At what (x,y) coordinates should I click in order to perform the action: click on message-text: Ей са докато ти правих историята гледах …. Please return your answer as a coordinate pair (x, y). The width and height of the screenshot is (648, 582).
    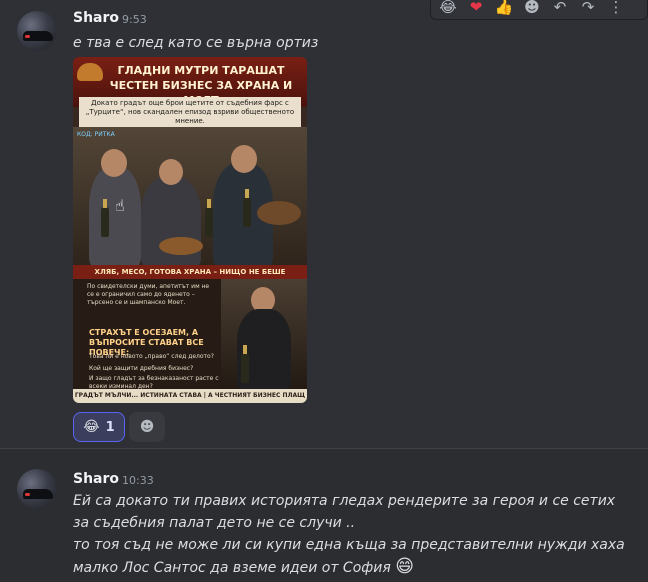
    Looking at the image, I should click on (349, 534).